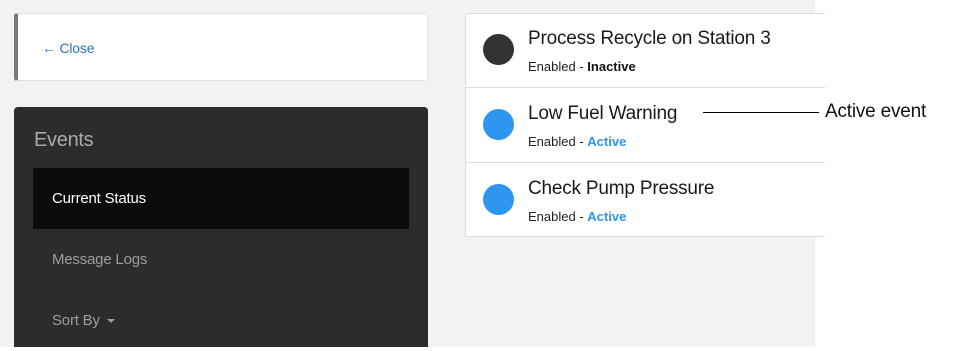  I want to click on event-status: Enabled - Inactive, so click(582, 66).